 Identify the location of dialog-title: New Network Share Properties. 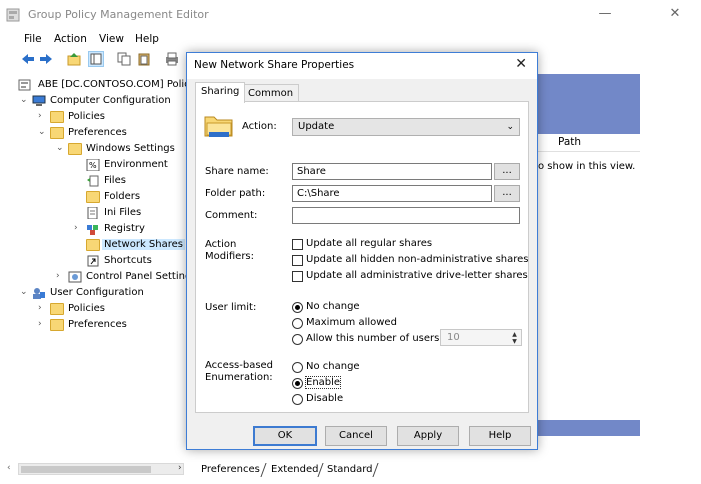
(274, 65).